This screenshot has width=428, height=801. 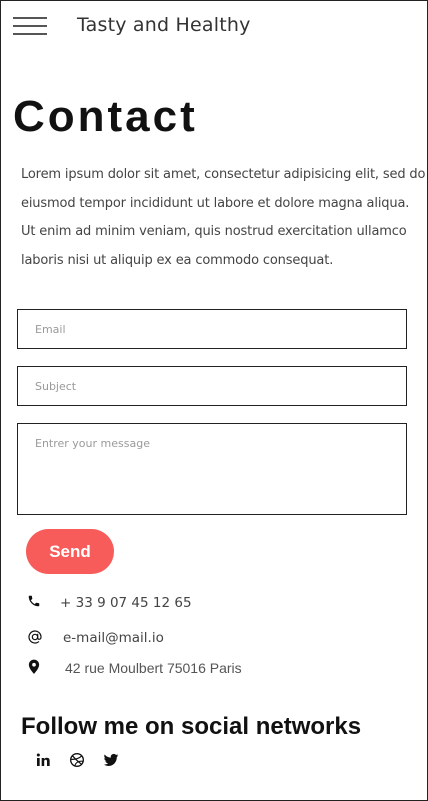 What do you see at coordinates (153, 668) in the screenshot?
I see `street-address: 42 rue Moulbert 75016 Paris` at bounding box center [153, 668].